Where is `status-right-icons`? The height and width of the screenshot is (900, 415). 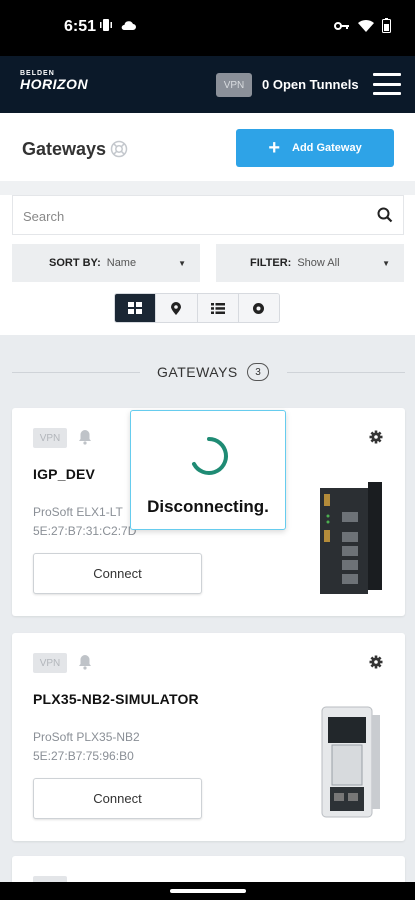 status-right-icons is located at coordinates (362, 25).